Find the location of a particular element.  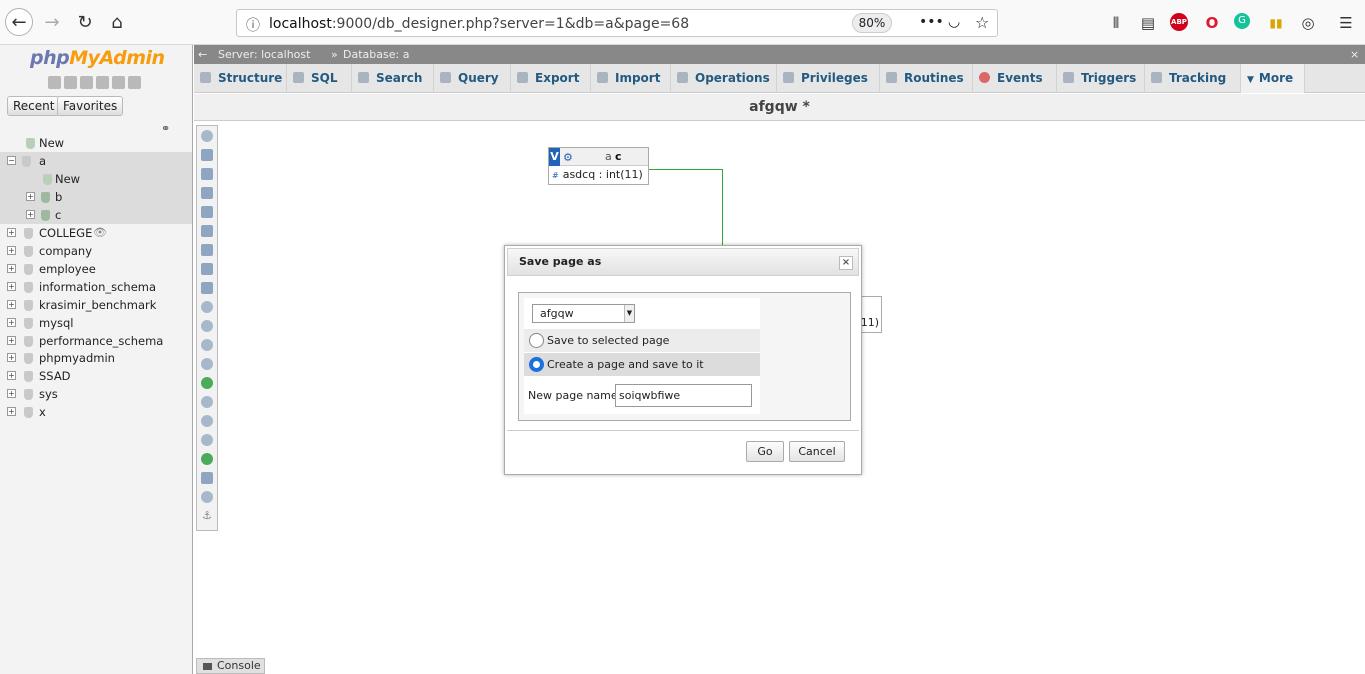

choose-display-field-icon is located at coordinates (207, 326).